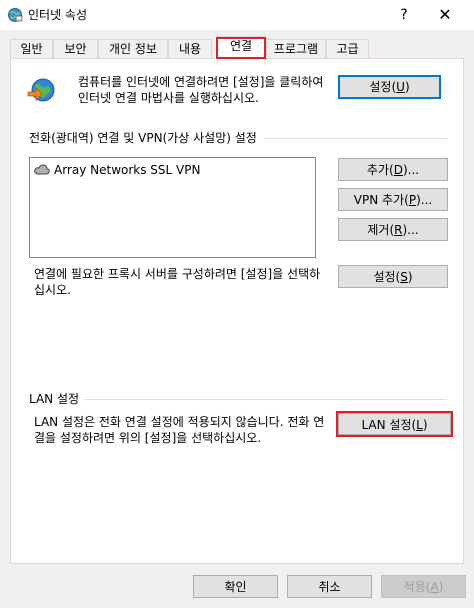  Describe the element at coordinates (404, 15) in the screenshot. I see `help-button: ?` at that location.